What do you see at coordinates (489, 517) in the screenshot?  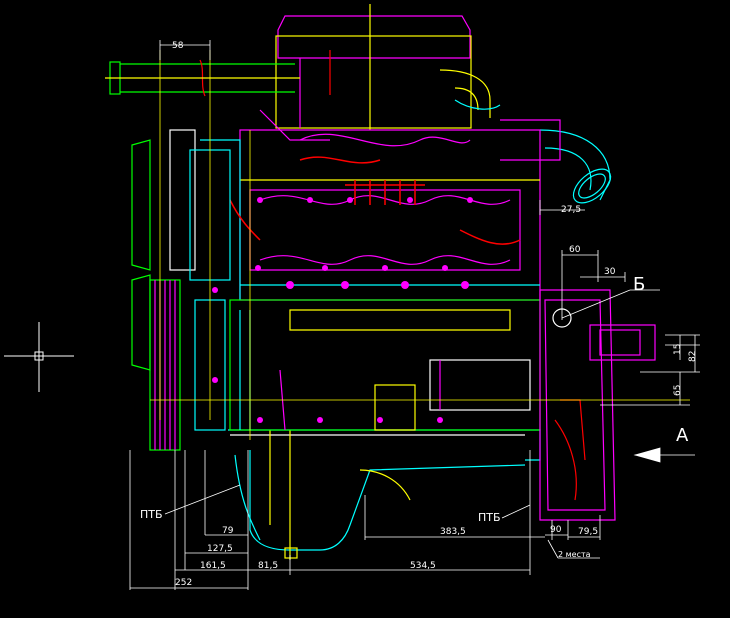 I see `ptb-label-right: ПТБ` at bounding box center [489, 517].